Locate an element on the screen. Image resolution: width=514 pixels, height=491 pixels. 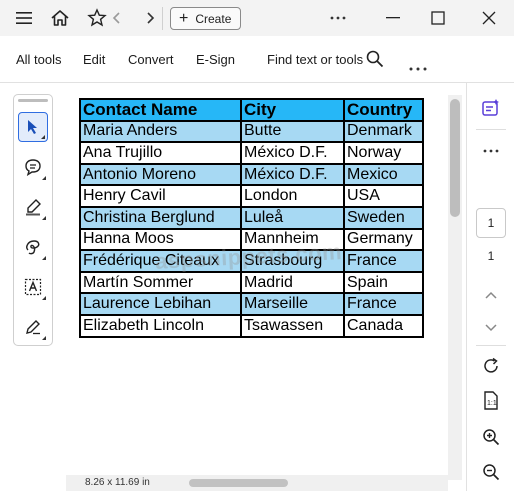
menu-e-sign: E-Sign is located at coordinates (215, 59).